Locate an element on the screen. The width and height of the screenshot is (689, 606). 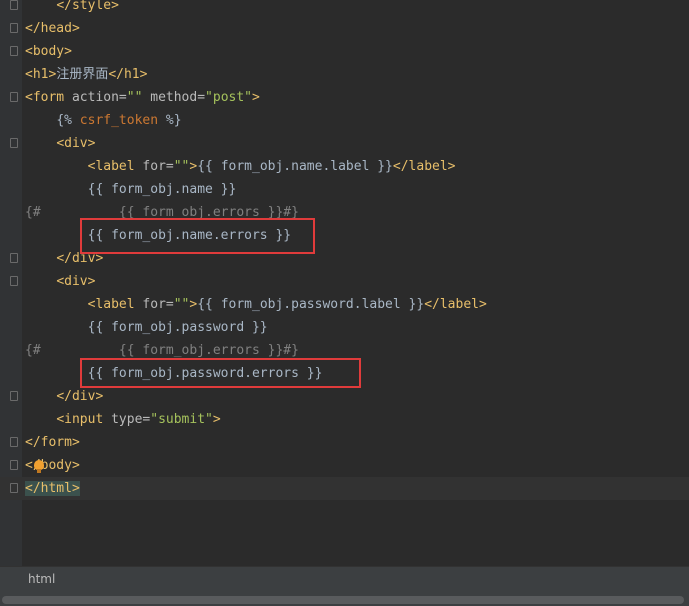
code-token: "submit" is located at coordinates (181, 419).